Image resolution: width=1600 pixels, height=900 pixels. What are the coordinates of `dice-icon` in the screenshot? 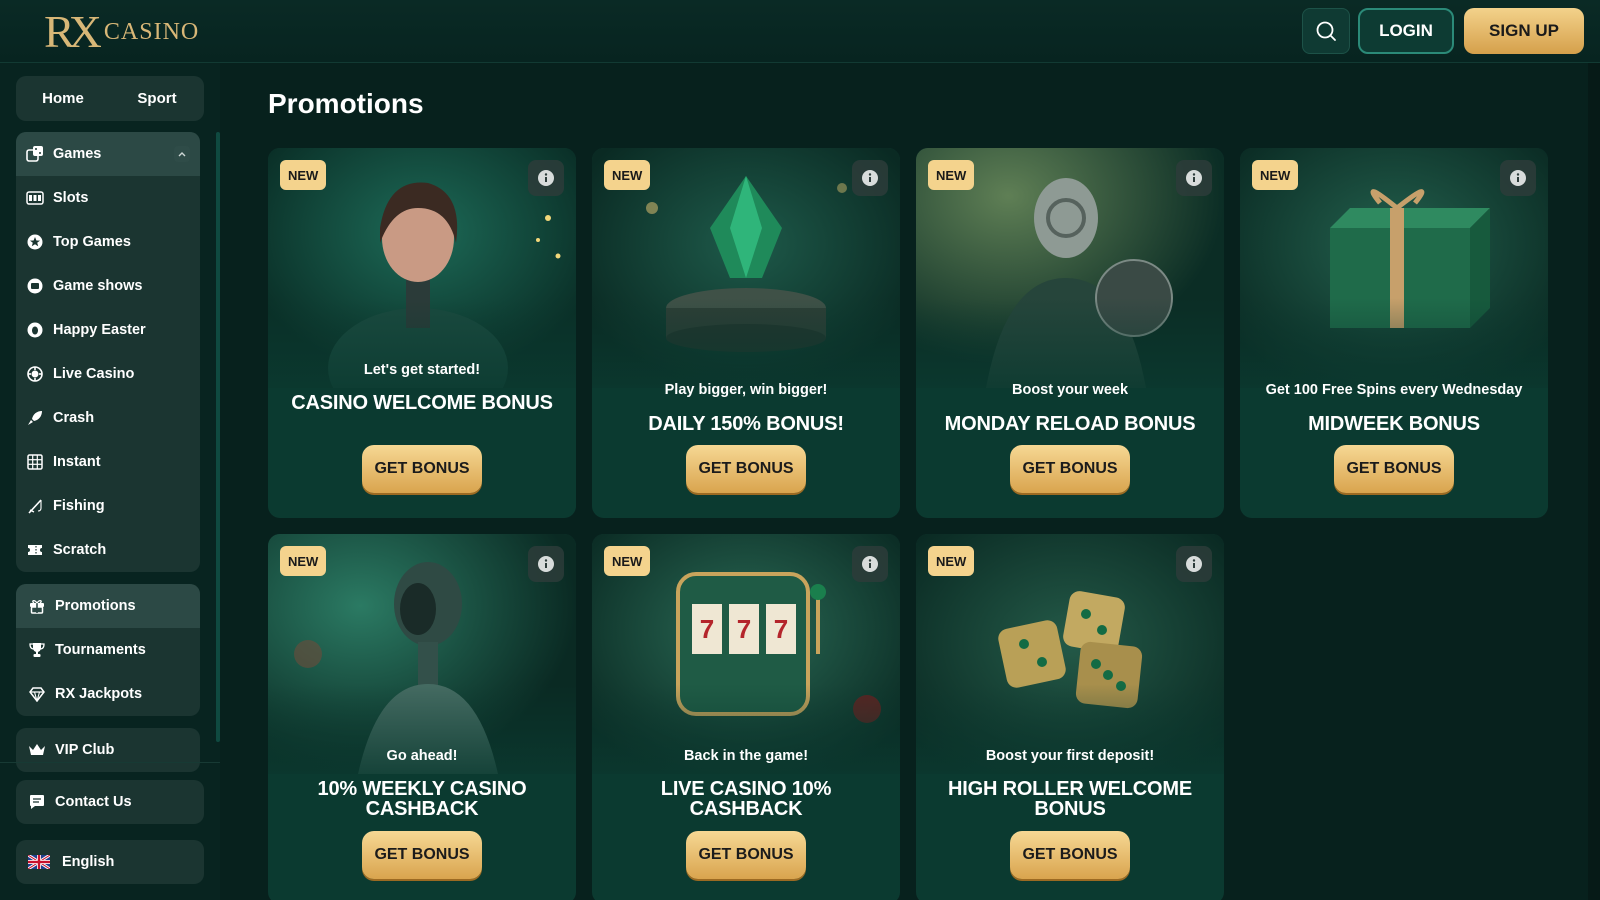 It's located at (35, 154).